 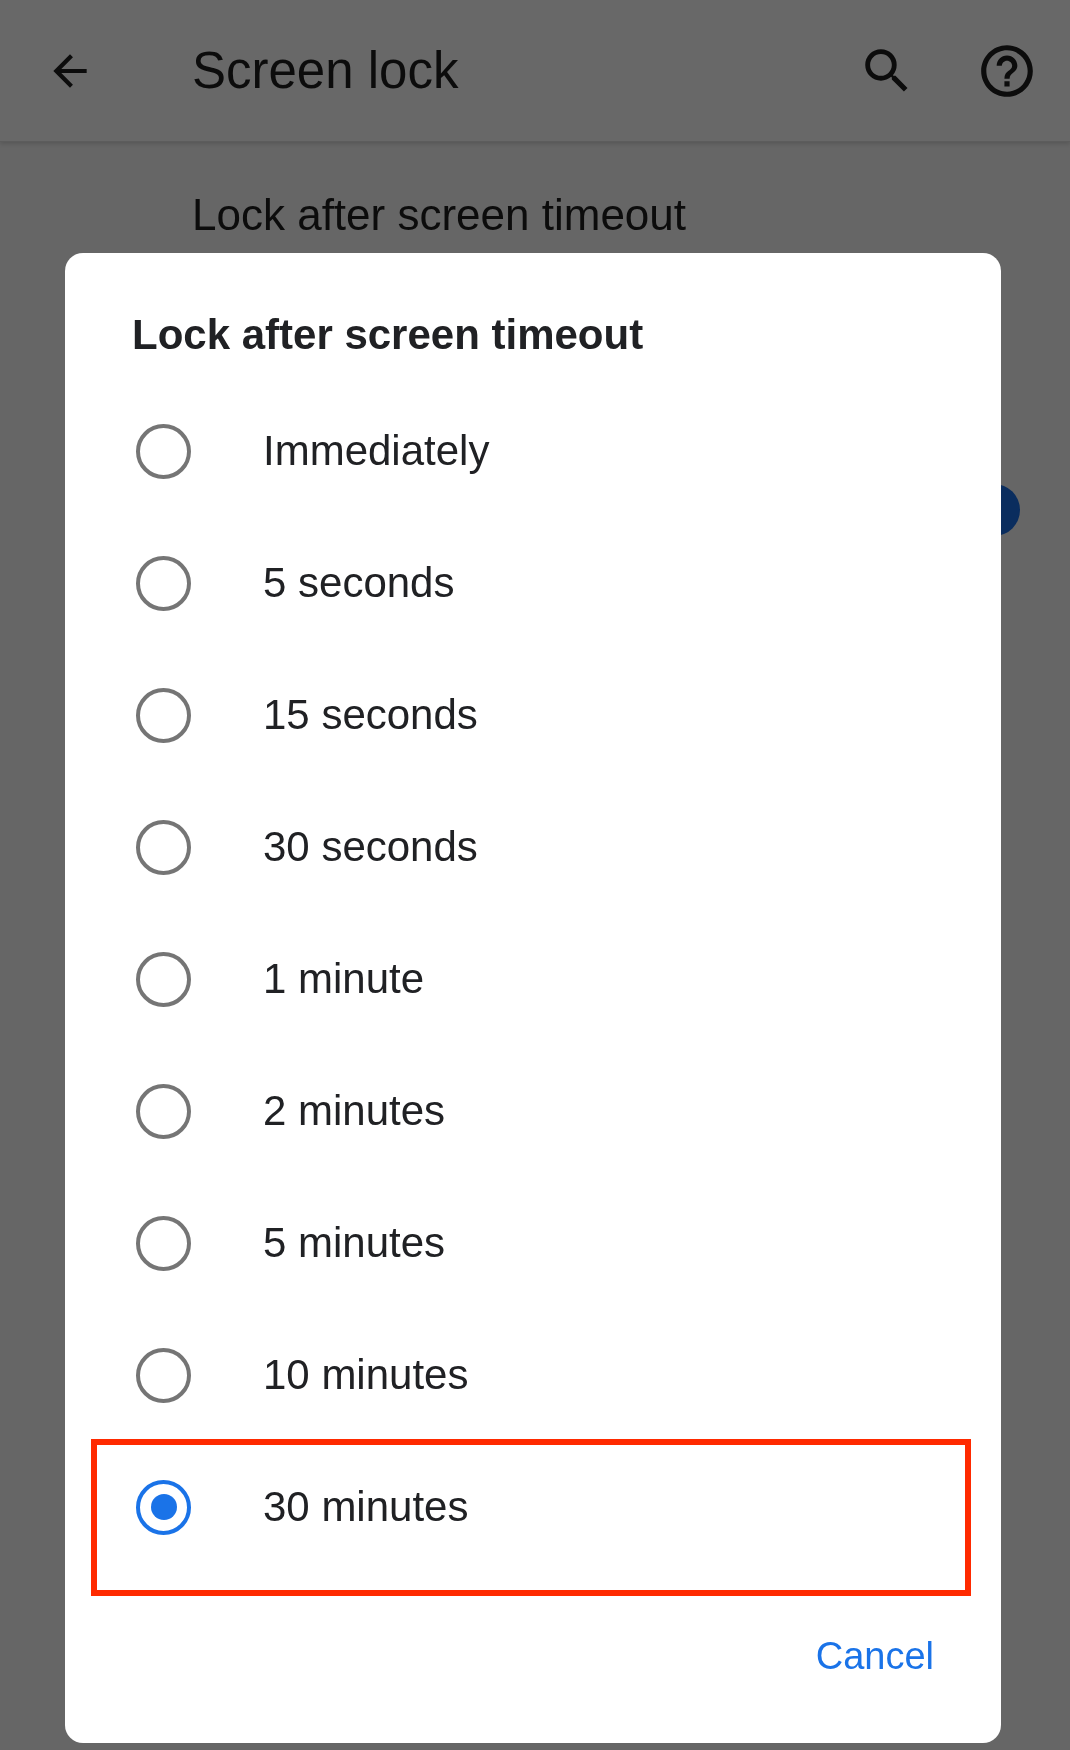 What do you see at coordinates (344, 979) in the screenshot?
I see `option-label: 1 minute` at bounding box center [344, 979].